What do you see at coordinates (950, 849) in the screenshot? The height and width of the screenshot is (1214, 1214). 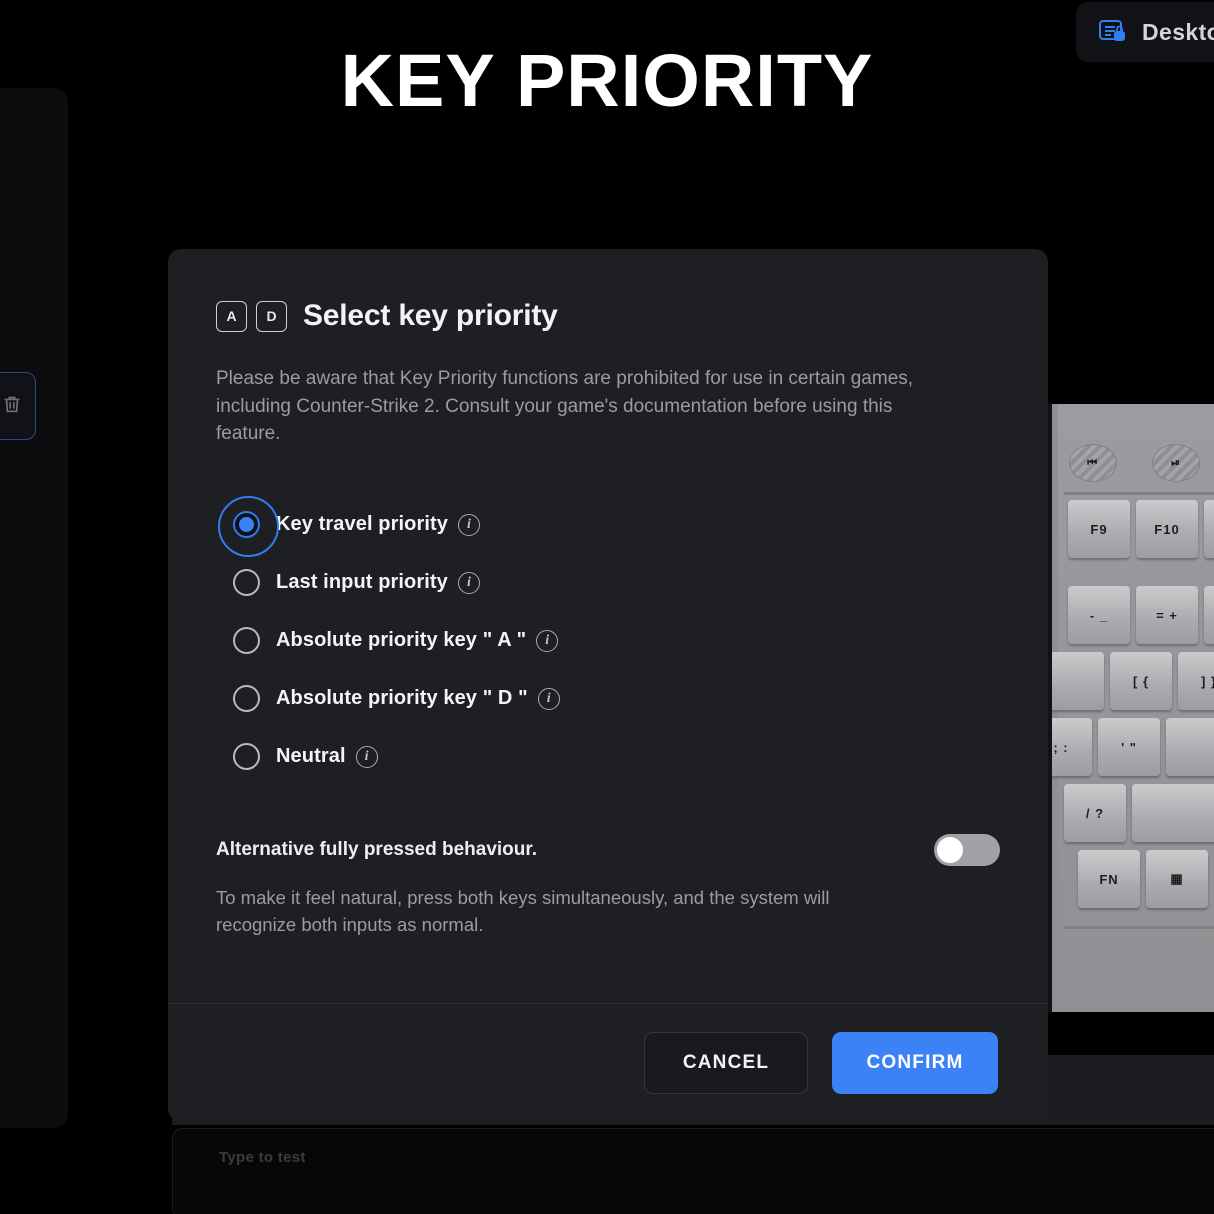 I see `toggle-knob` at bounding box center [950, 849].